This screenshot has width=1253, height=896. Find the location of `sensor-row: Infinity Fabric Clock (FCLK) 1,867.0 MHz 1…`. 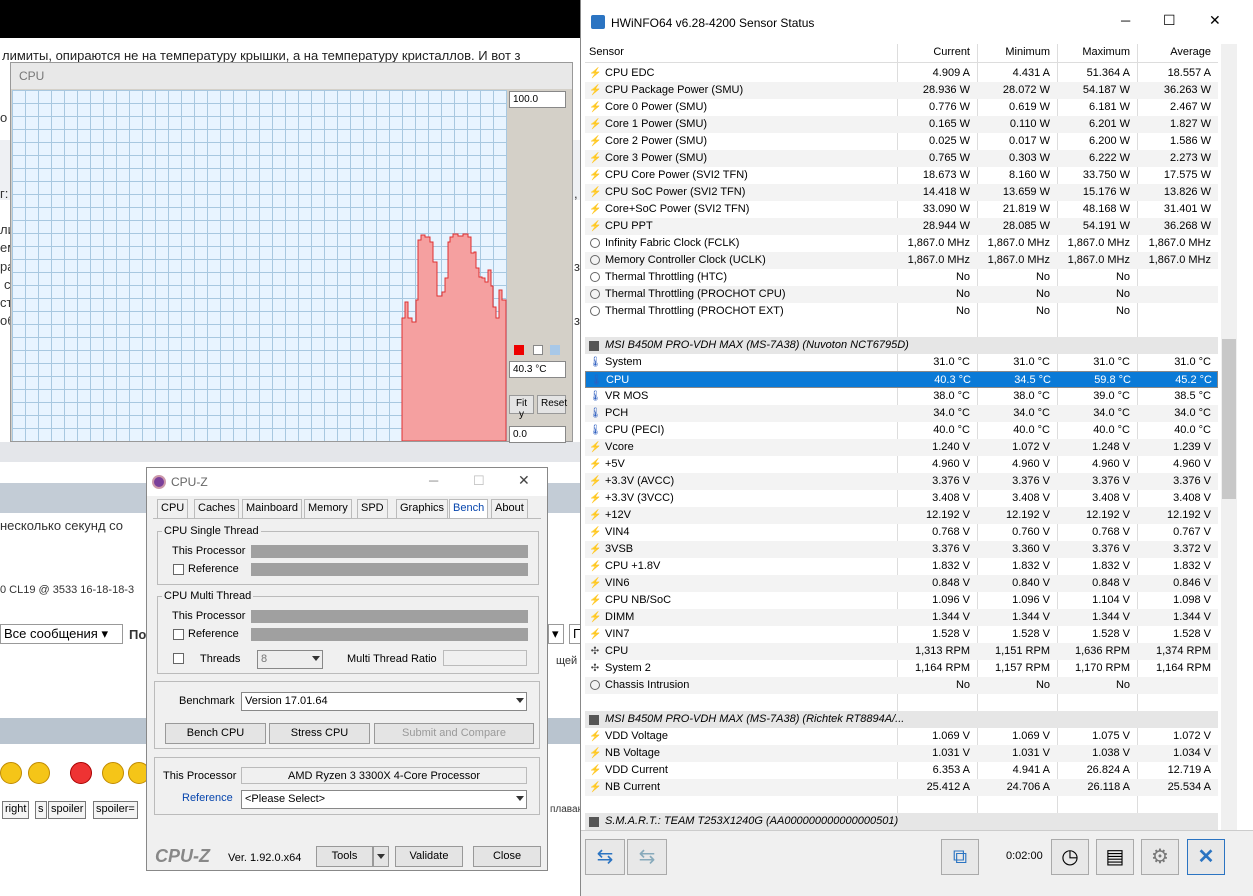

sensor-row: Infinity Fabric Clock (FCLK) 1,867.0 MHz 1… is located at coordinates (901, 243).